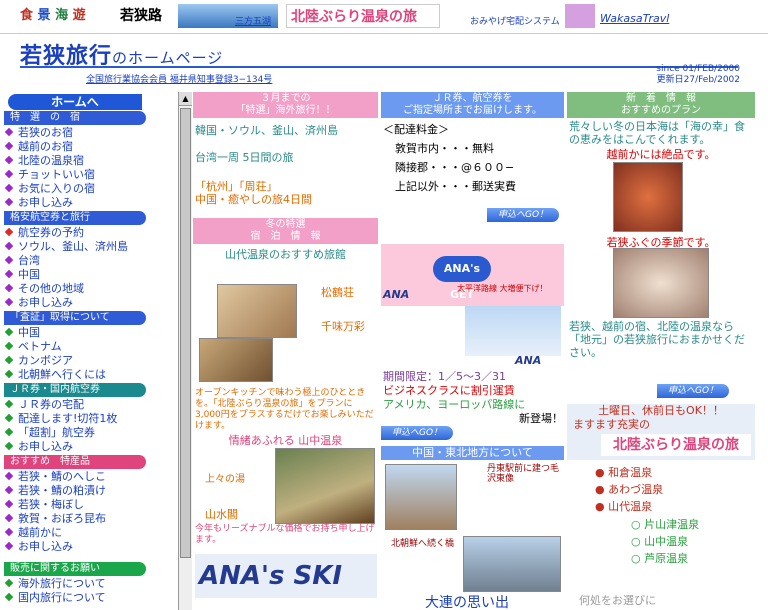  What do you see at coordinates (629, 489) in the screenshot?
I see `onsen-item: ● あわづ温泉` at bounding box center [629, 489].